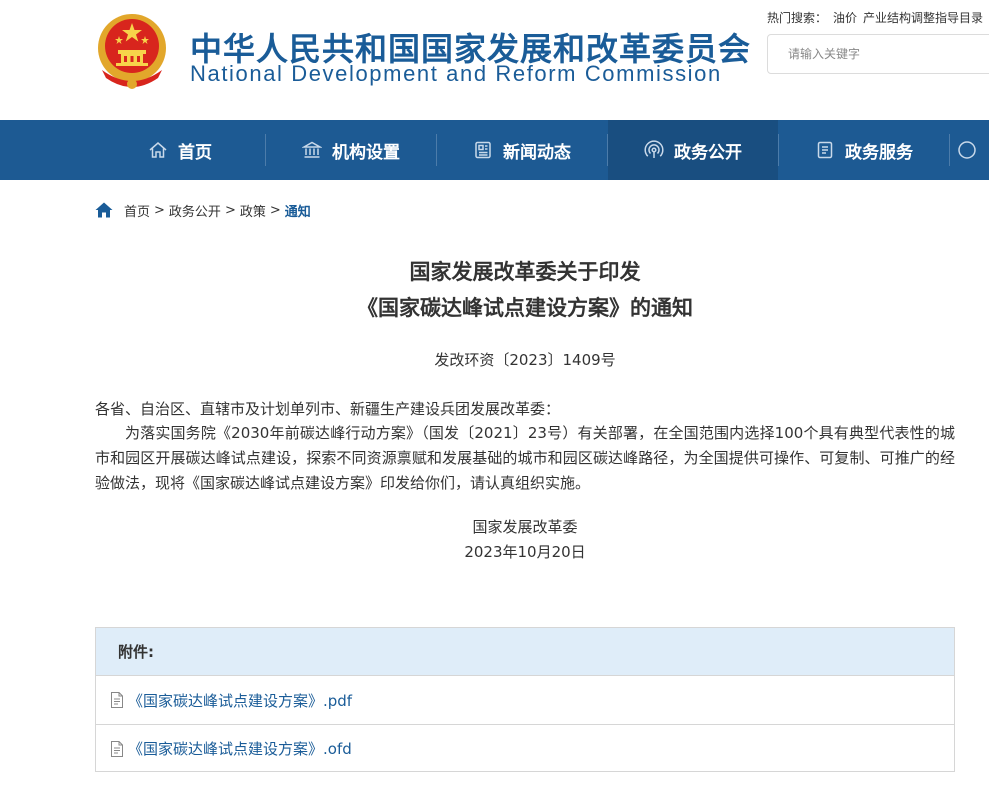 The height and width of the screenshot is (799, 989). Describe the element at coordinates (158, 150) in the screenshot. I see `home-icon` at that location.